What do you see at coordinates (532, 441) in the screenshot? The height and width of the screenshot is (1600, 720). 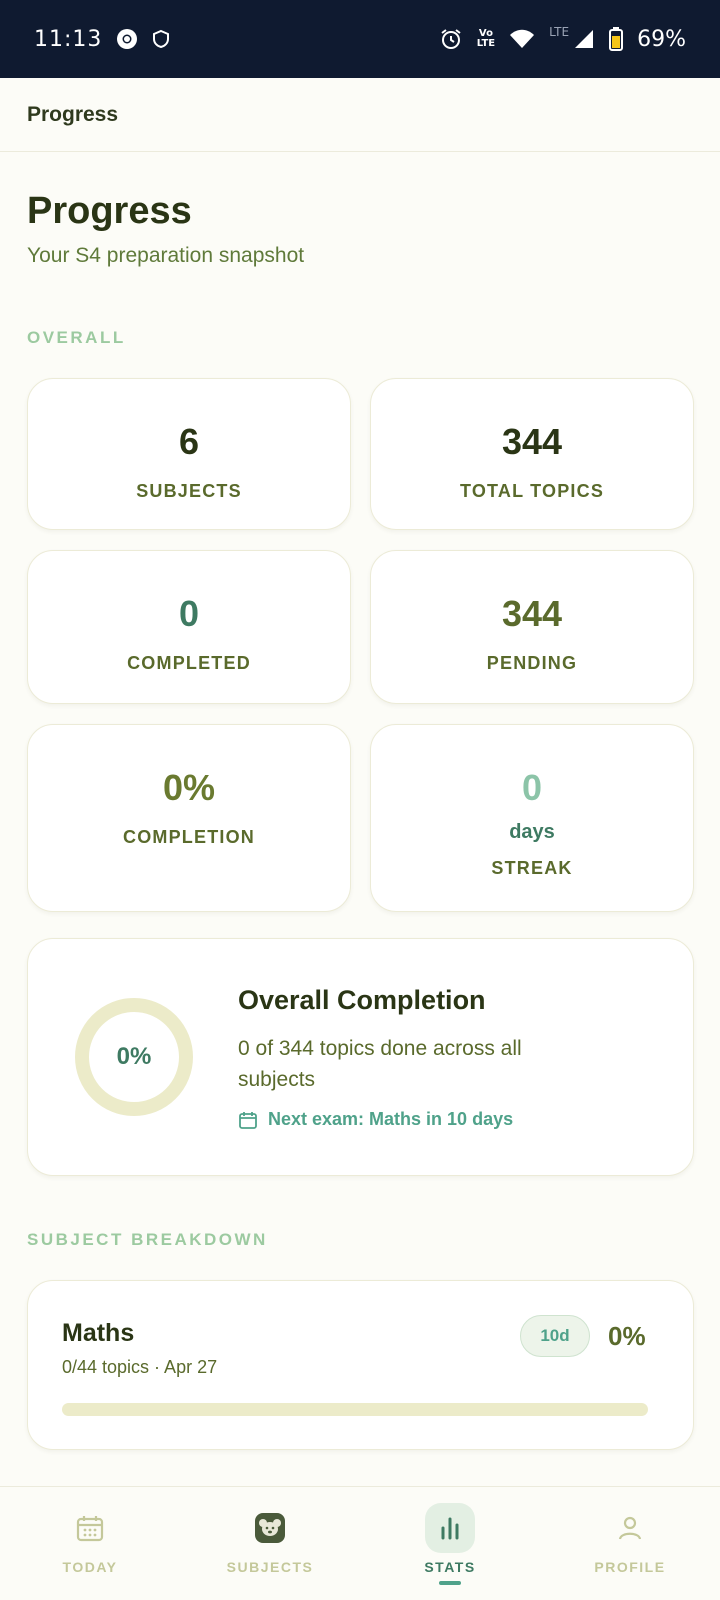 I see `total-topics-count: 344` at bounding box center [532, 441].